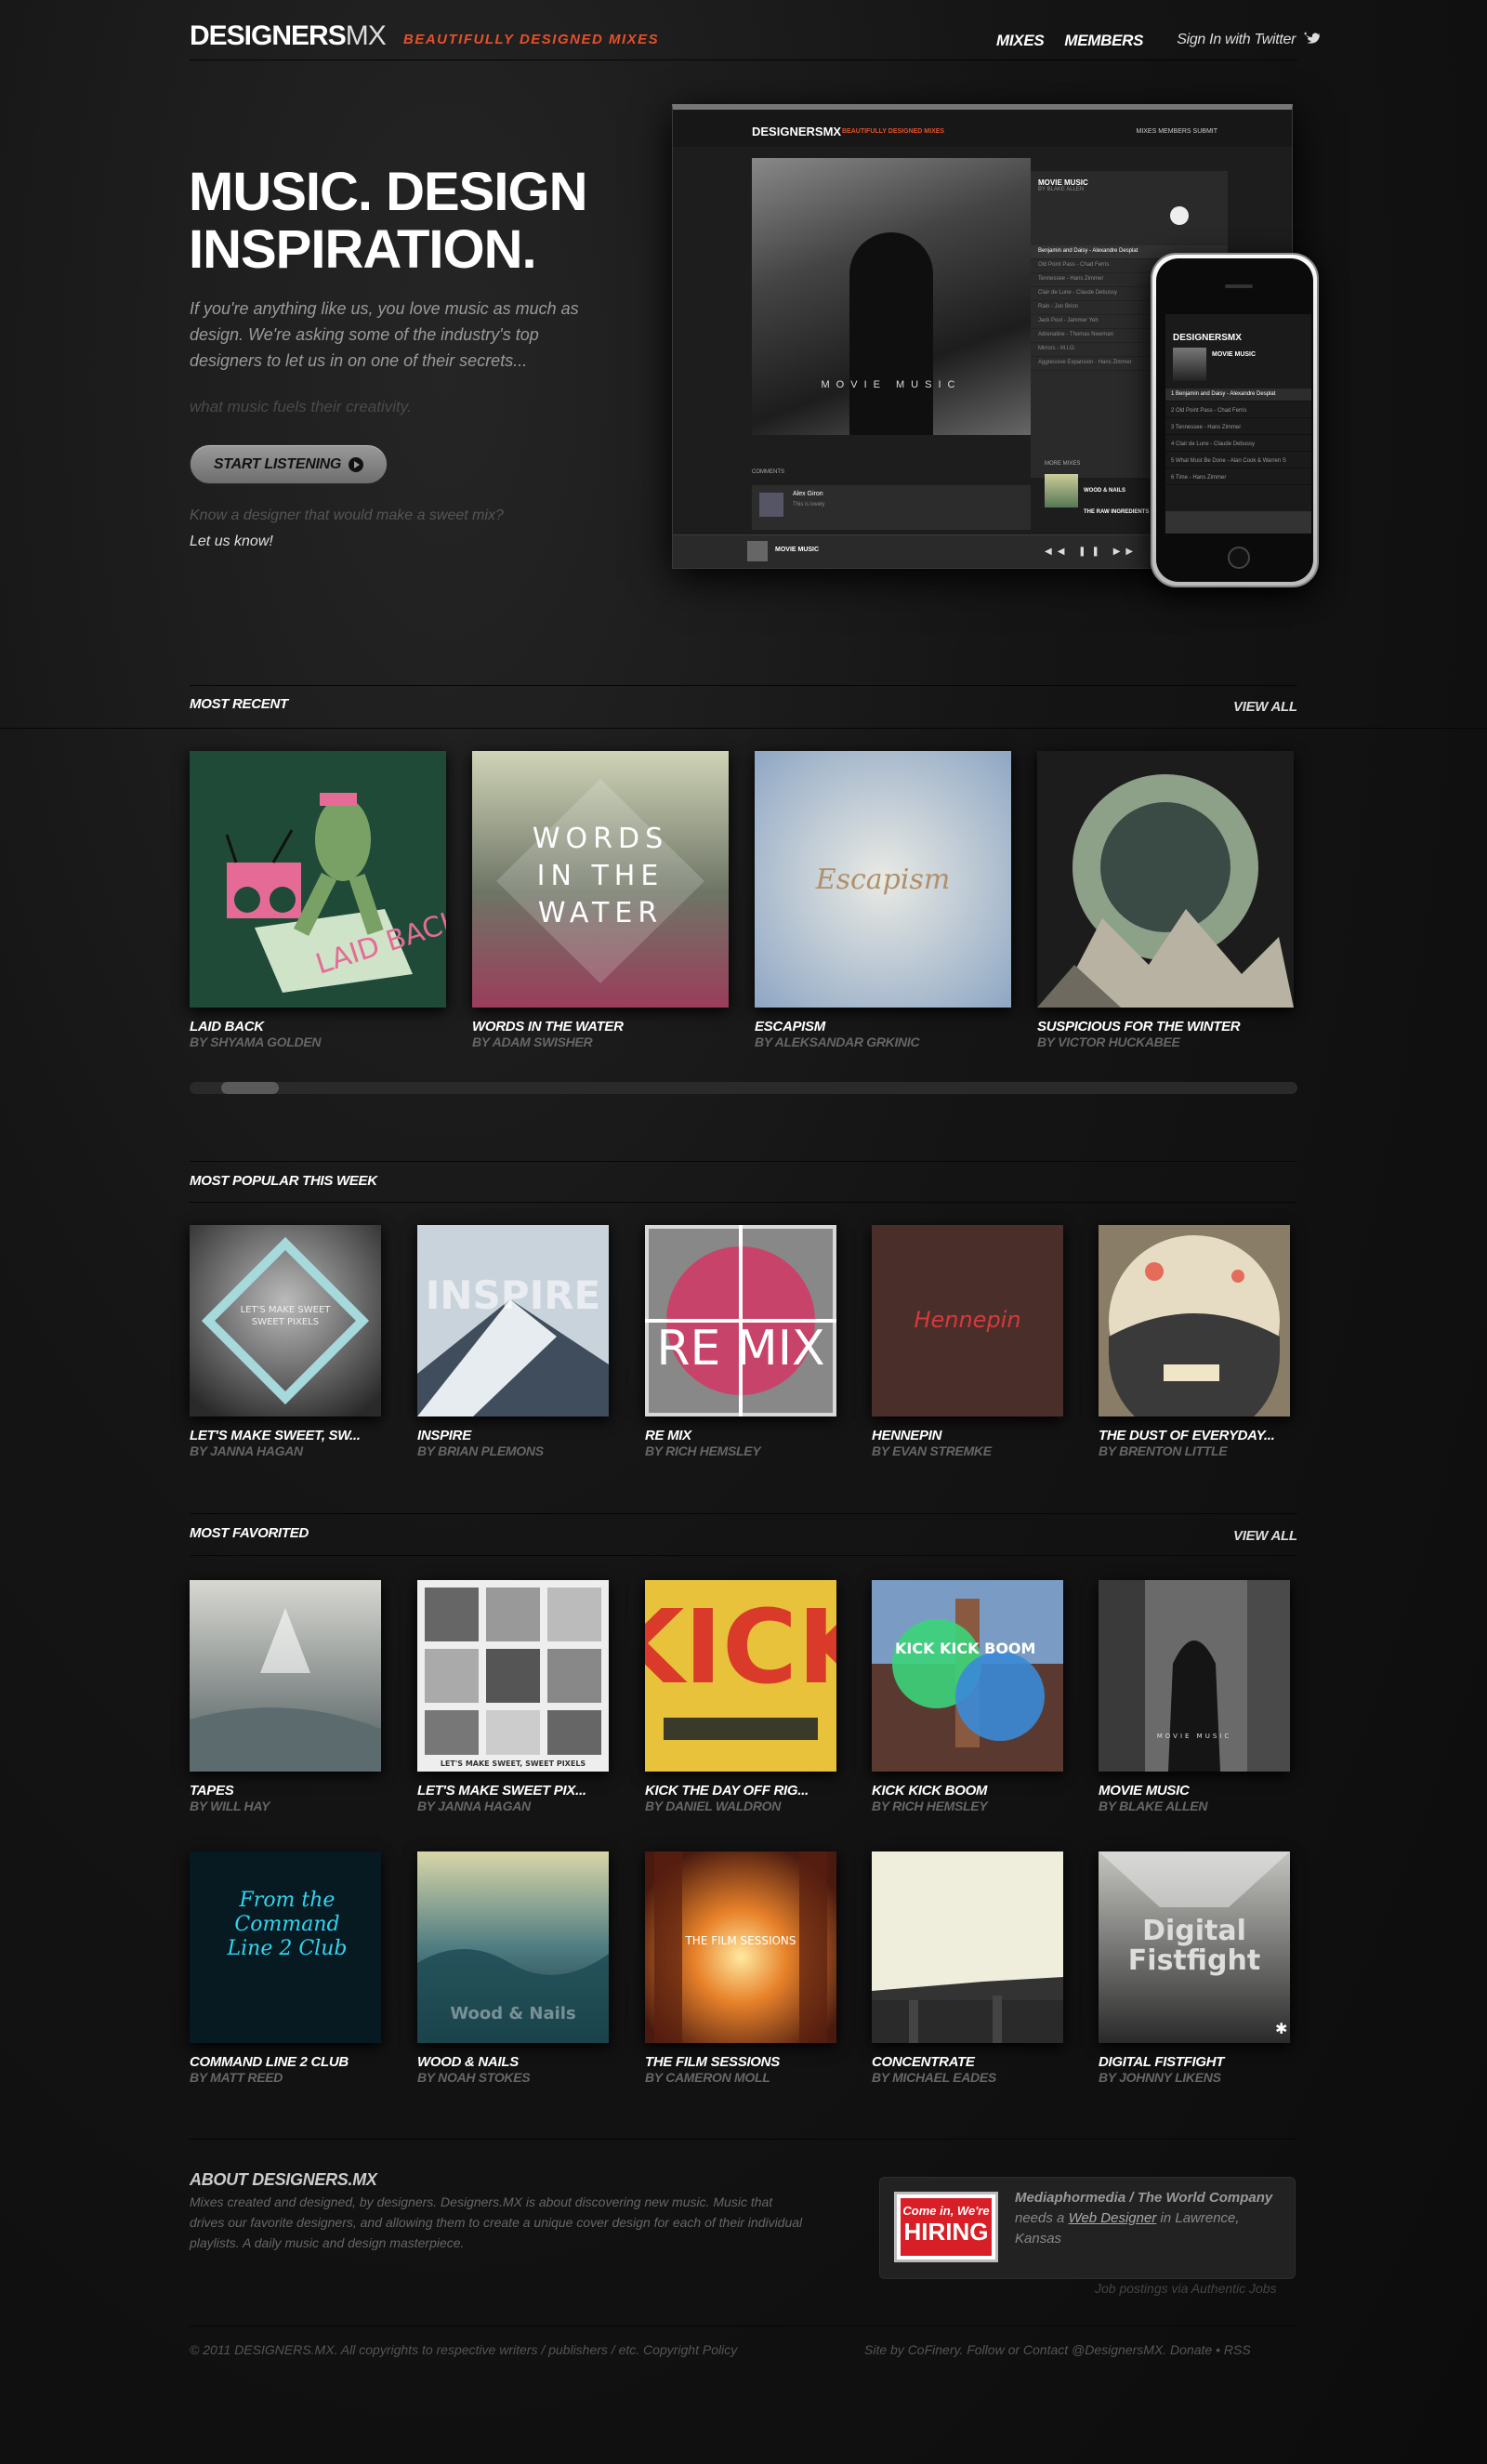 This screenshot has width=1487, height=2464. I want to click on mock-cover-figure, so click(891, 334).